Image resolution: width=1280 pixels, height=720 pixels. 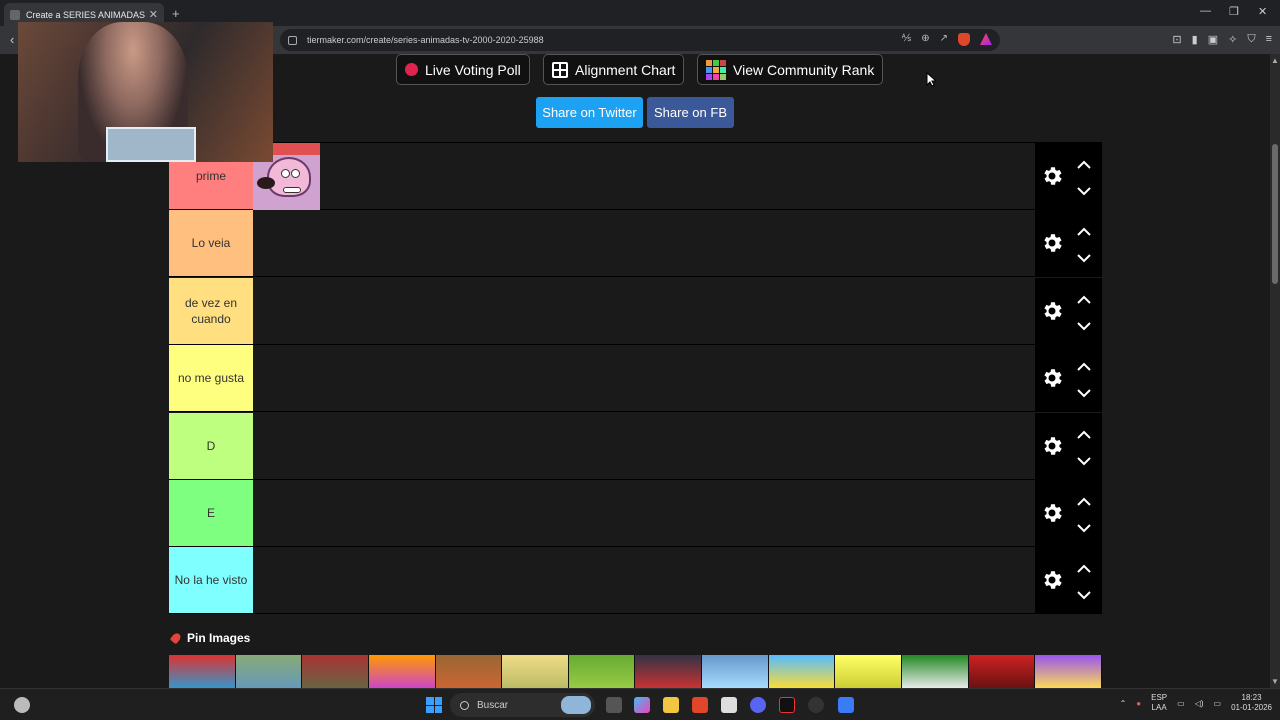 I want to click on scrollbar-thumb, so click(x=1275, y=214).